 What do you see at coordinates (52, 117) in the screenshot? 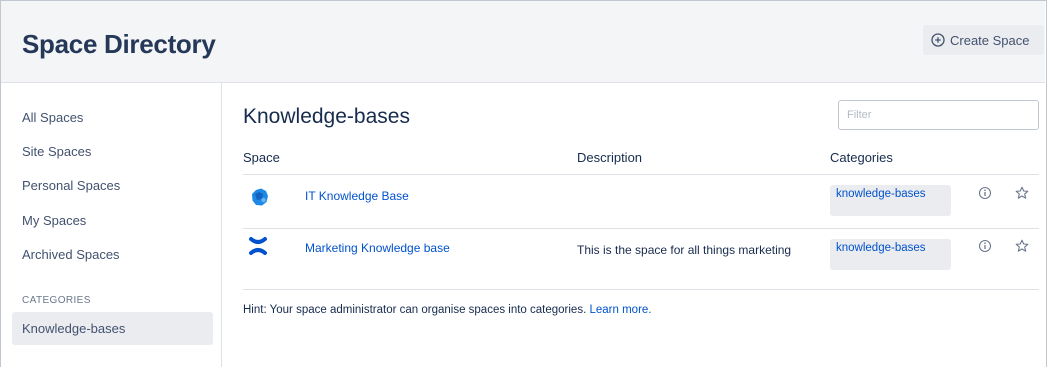
I see `sidebar-item-all-spaces: All Spaces` at bounding box center [52, 117].